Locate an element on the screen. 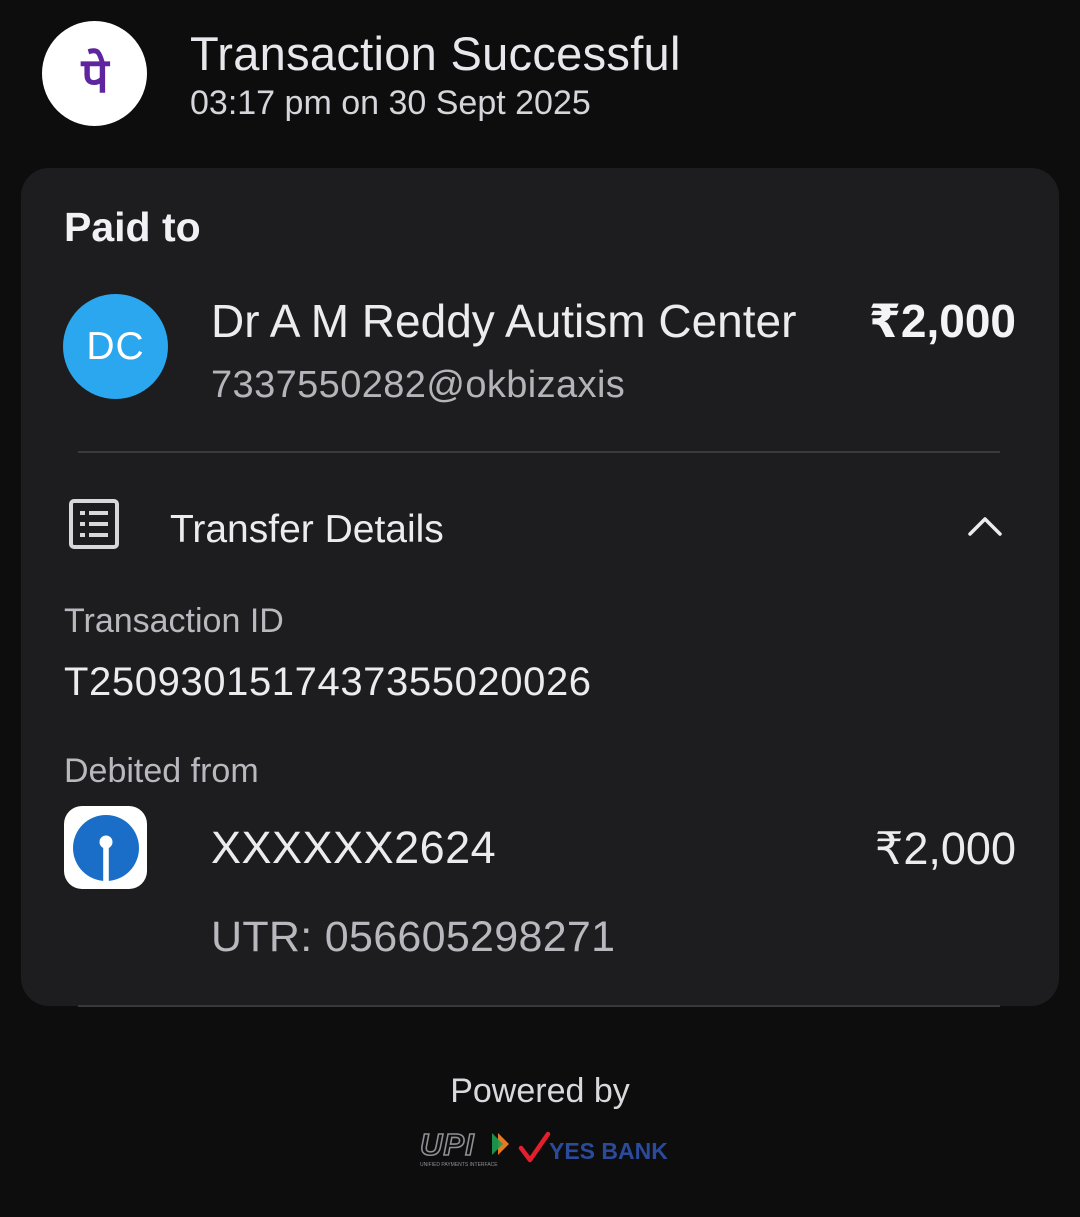  payee-upi-id: 7337550282@okbizaxis is located at coordinates (418, 385).